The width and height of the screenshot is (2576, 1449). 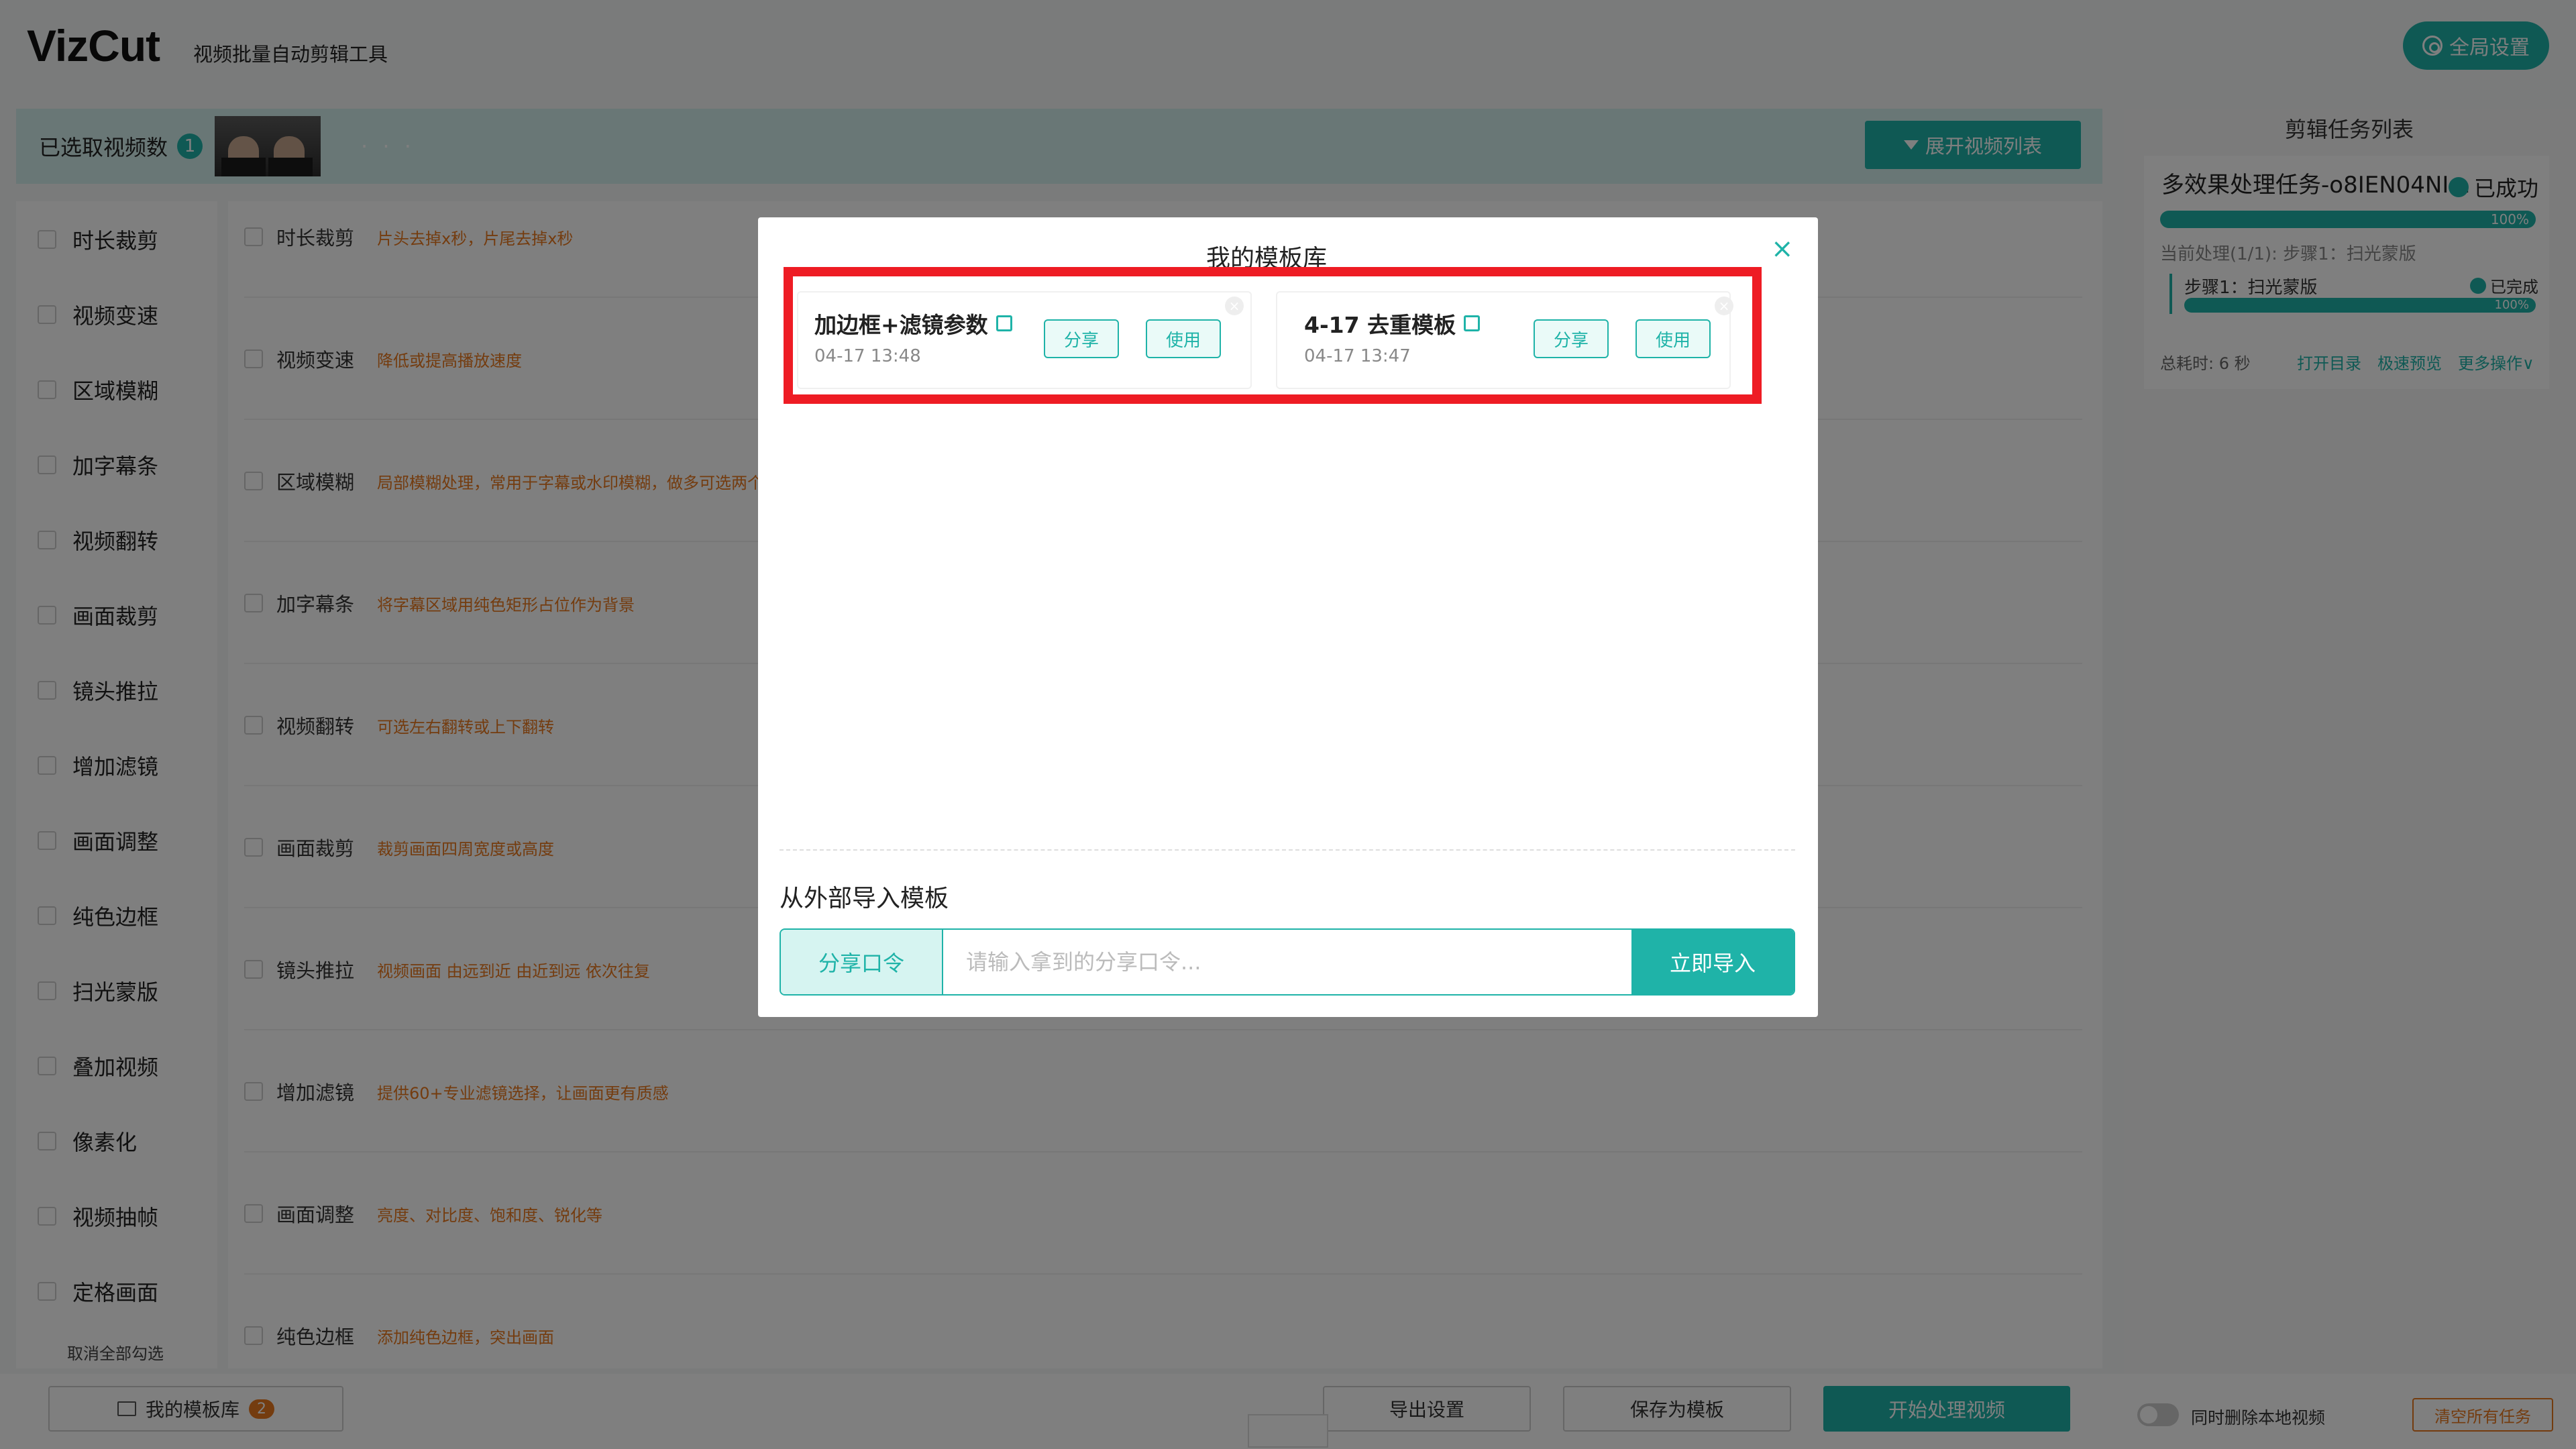 What do you see at coordinates (864, 898) in the screenshot?
I see `import-title: 从外部导入模板` at bounding box center [864, 898].